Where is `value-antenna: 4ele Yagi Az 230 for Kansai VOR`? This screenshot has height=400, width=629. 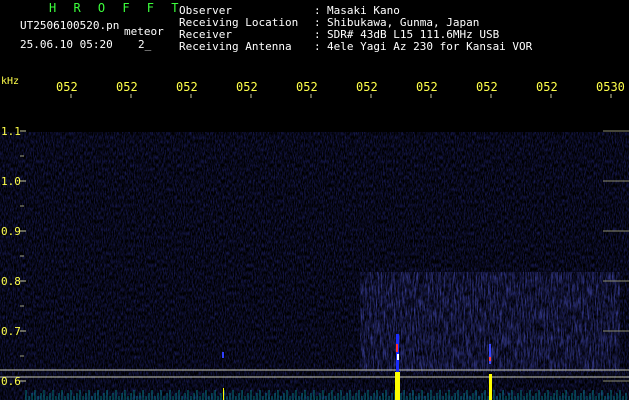 value-antenna: 4ele Yagi Az 230 for Kansai VOR is located at coordinates (430, 46).